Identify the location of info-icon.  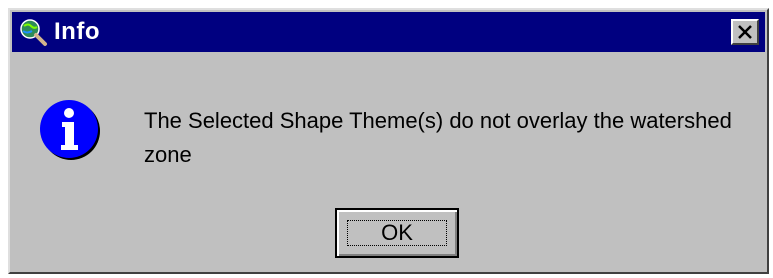
(70, 130).